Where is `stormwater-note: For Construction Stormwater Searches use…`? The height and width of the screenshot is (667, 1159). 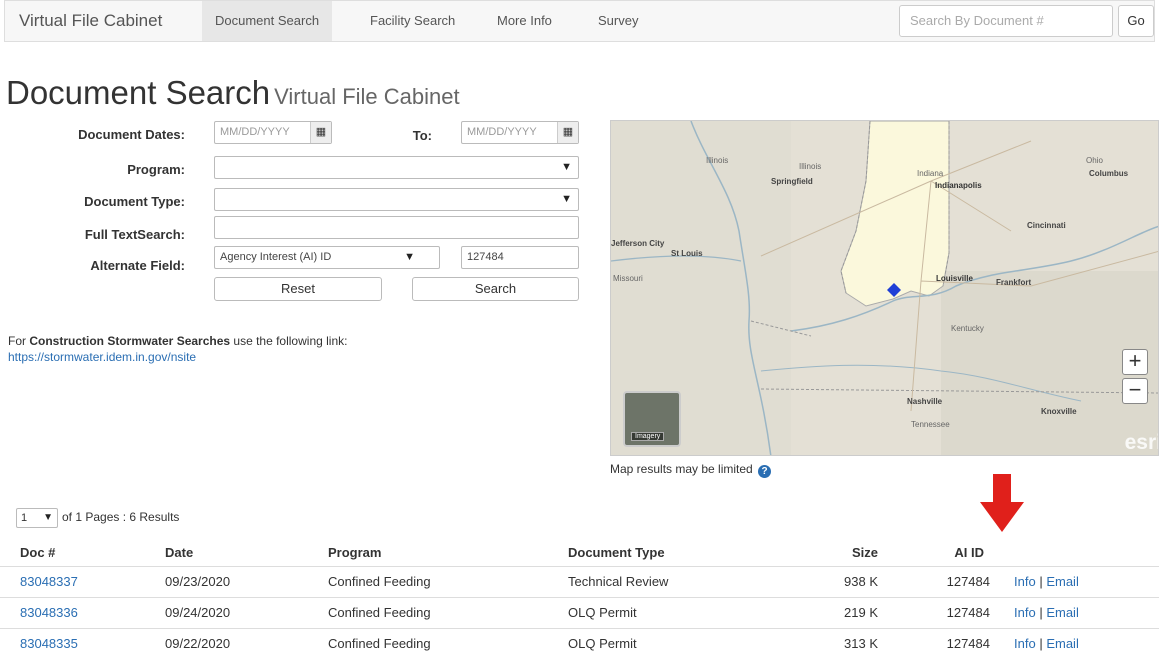
stormwater-note: For Construction Stormwater Searches use… is located at coordinates (177, 349).